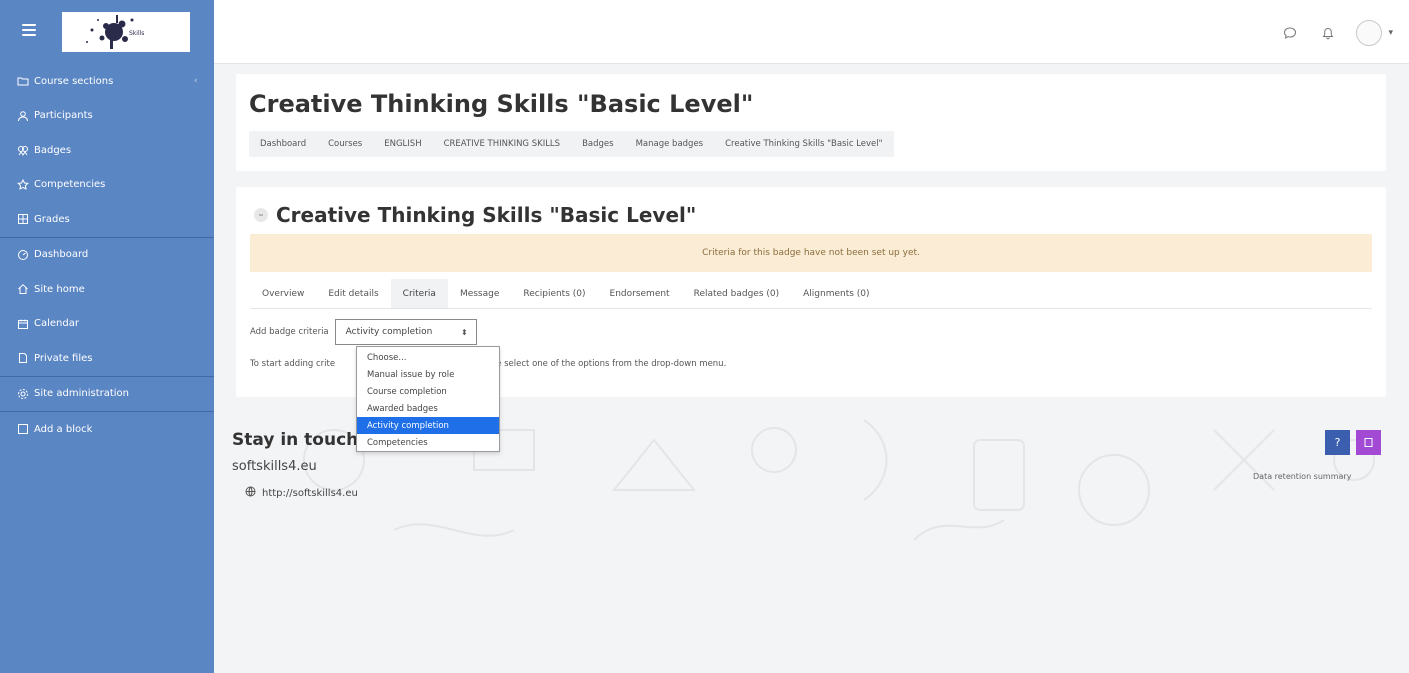 The image size is (1409, 673). Describe the element at coordinates (1337, 442) in the screenshot. I see `help-button: ?` at that location.